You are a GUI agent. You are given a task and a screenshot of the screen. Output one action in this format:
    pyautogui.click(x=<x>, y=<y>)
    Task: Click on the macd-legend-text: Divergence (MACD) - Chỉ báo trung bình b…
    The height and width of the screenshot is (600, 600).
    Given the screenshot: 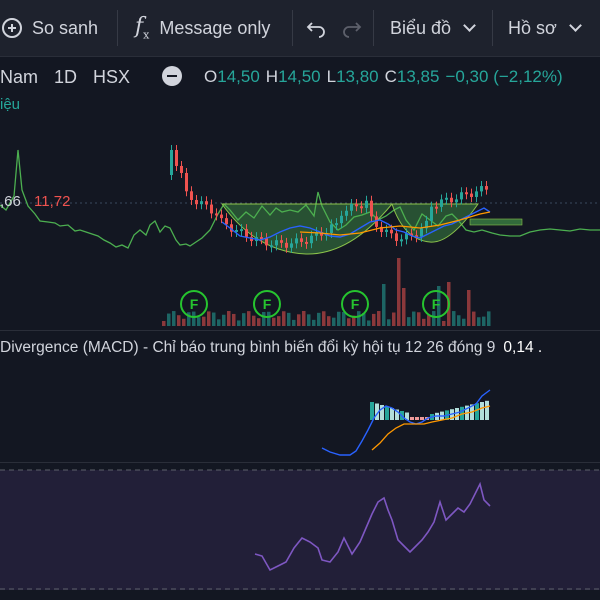 What is the action you would take?
    pyautogui.click(x=248, y=347)
    